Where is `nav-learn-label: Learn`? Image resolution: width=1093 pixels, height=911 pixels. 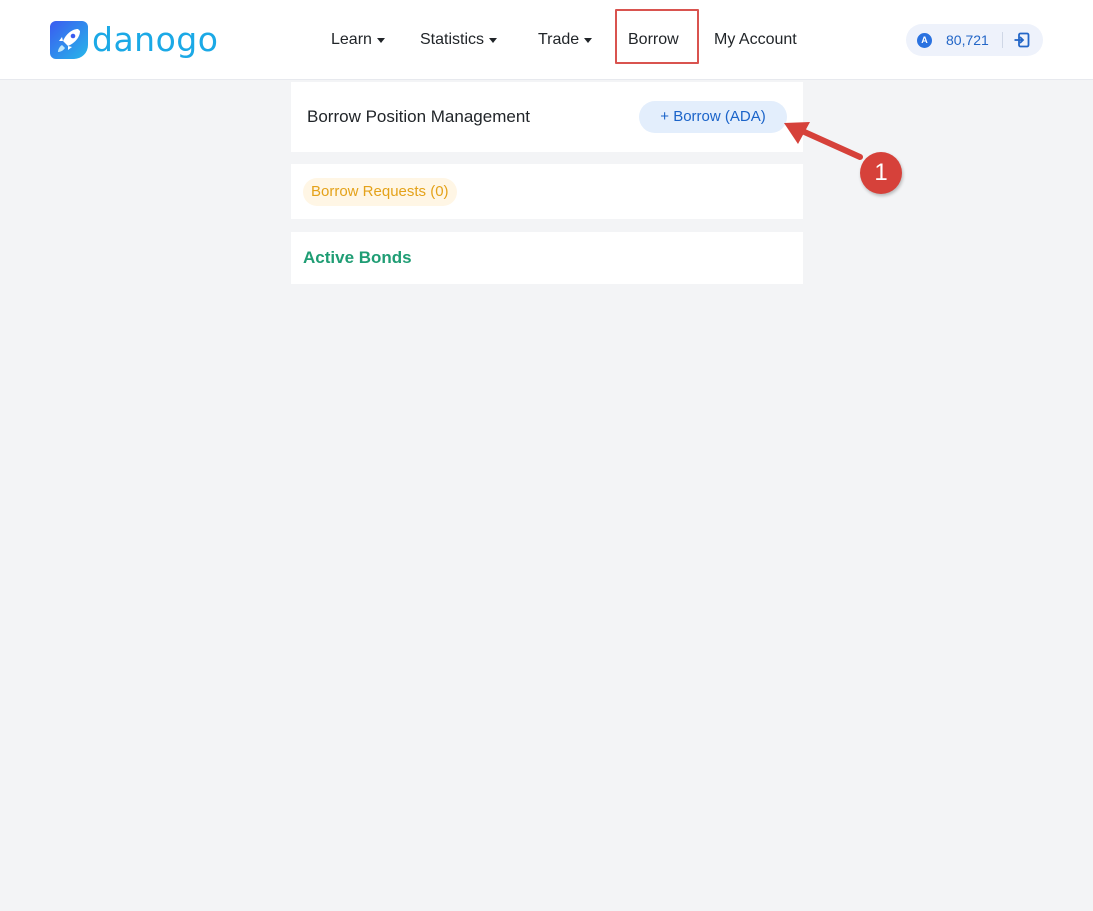
nav-learn-label: Learn is located at coordinates (351, 39).